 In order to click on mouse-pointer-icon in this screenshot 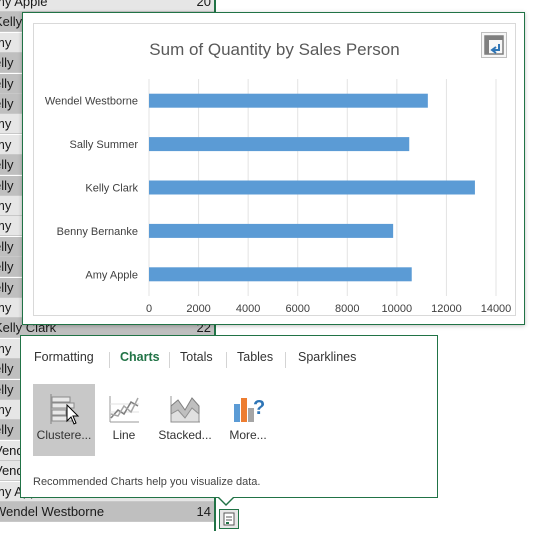, I will do `click(74, 417)`.